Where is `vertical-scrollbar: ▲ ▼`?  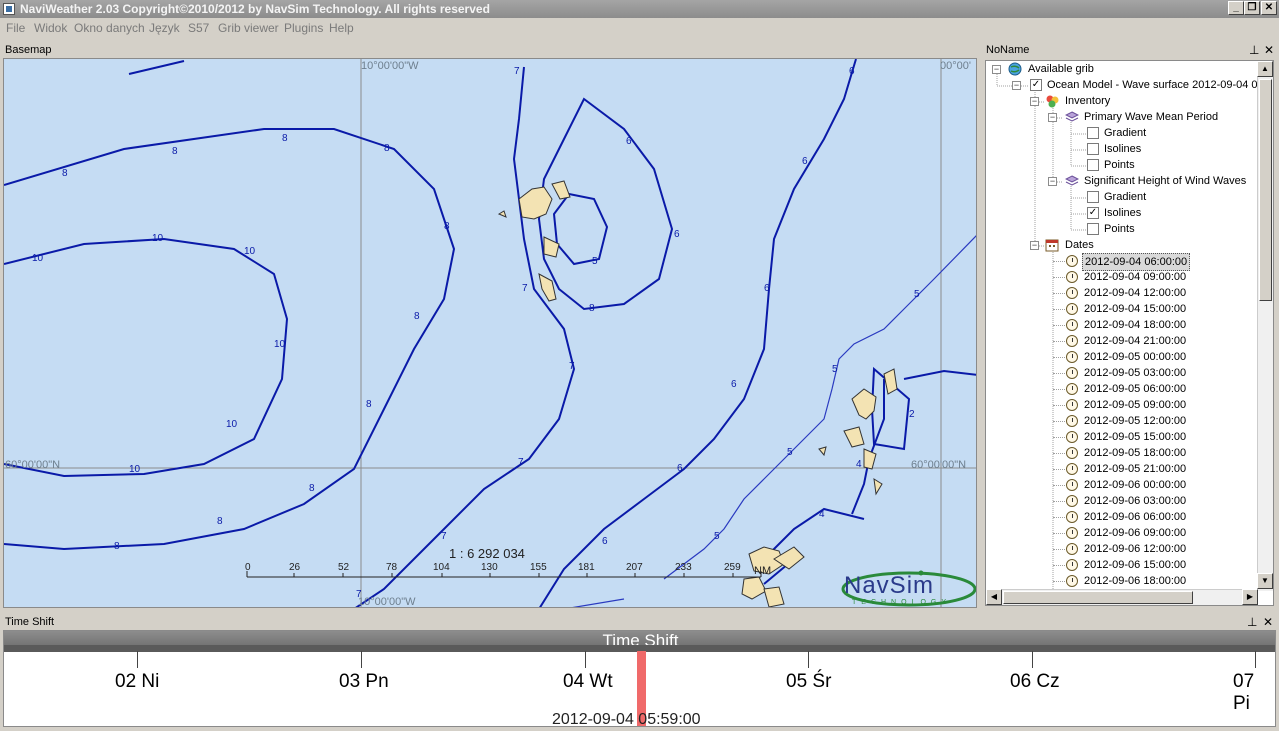
vertical-scrollbar: ▲ ▼ is located at coordinates (1265, 326).